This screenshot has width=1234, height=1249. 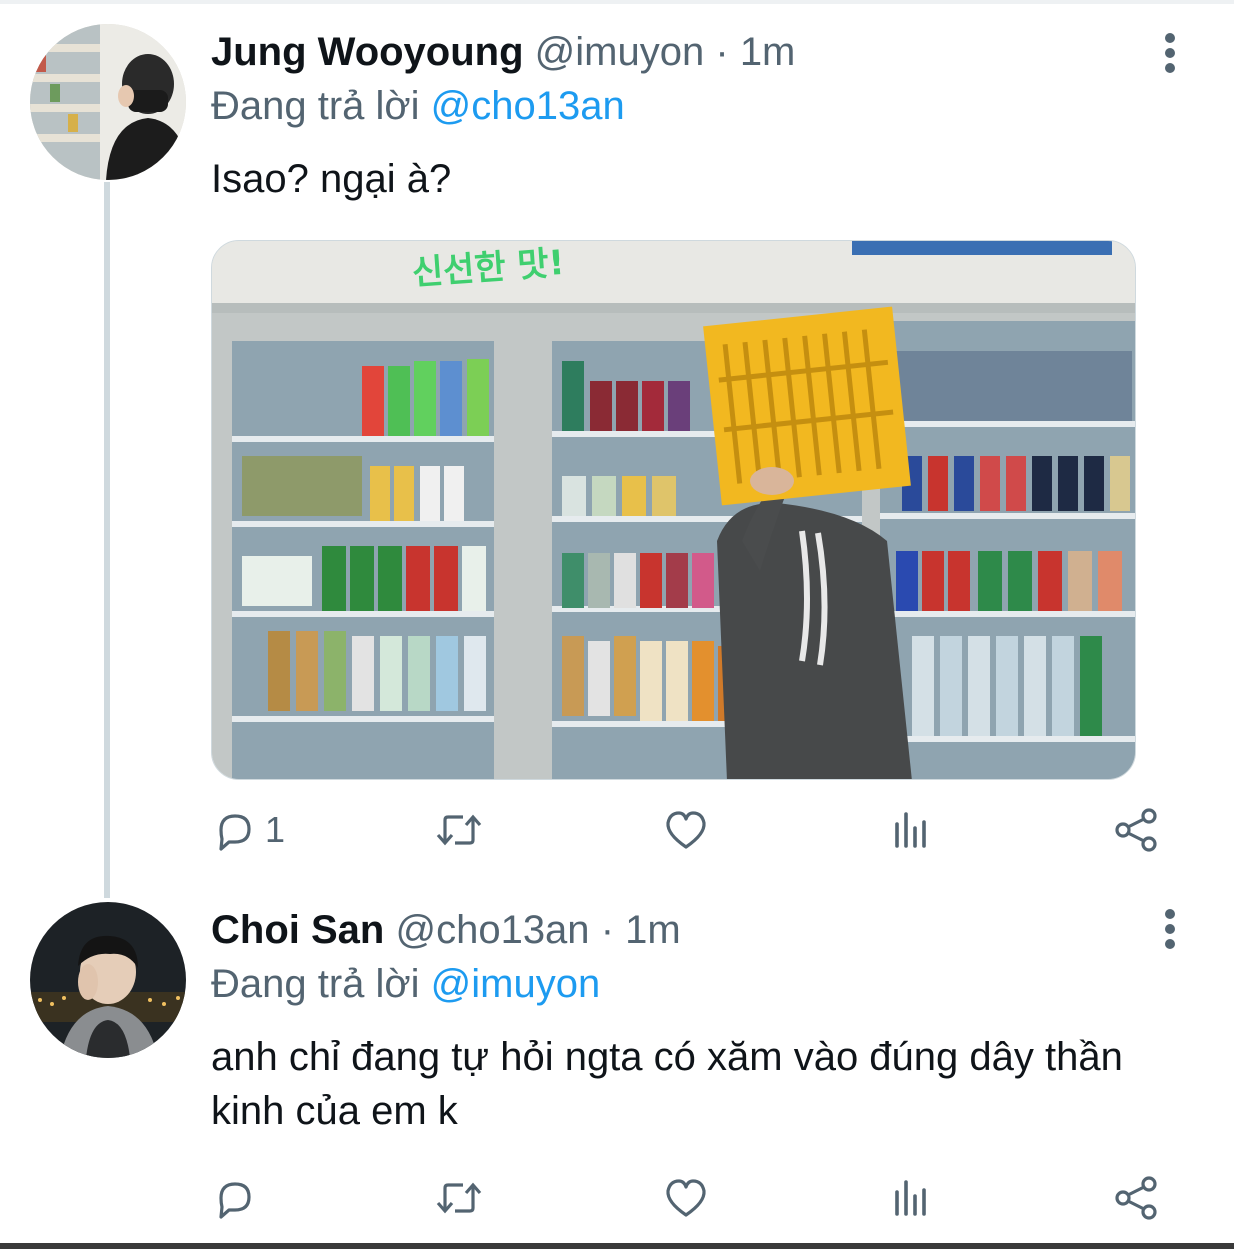 I want to click on tweet-header: Jung Wooyoung @imuyon · 1m, so click(x=503, y=52).